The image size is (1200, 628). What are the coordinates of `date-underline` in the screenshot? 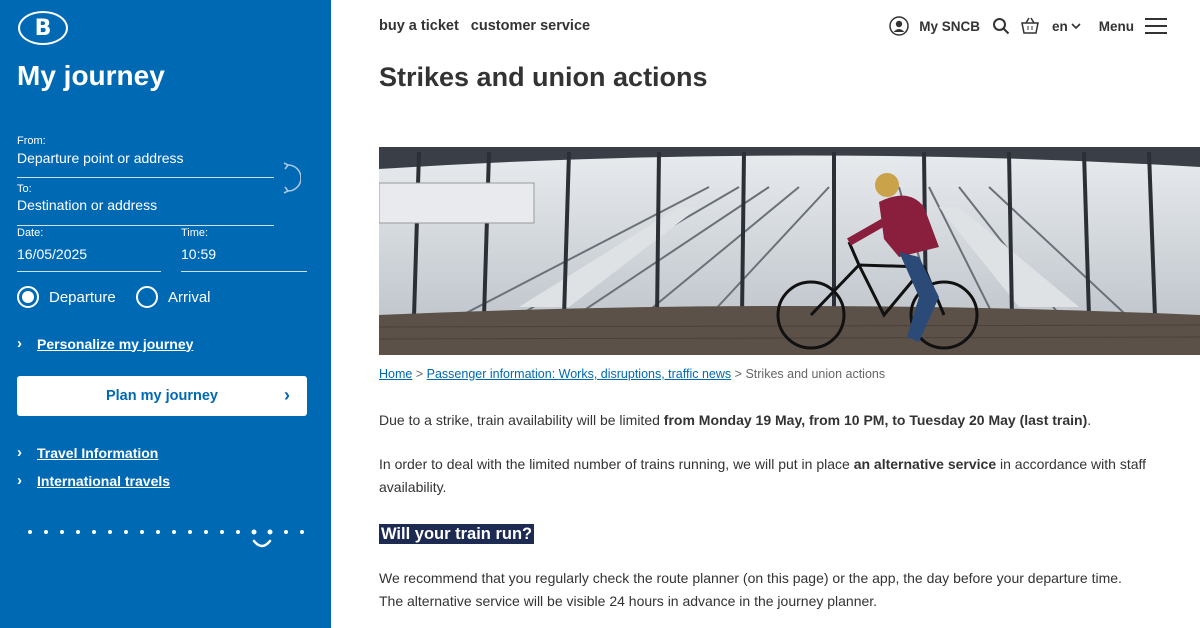 It's located at (89, 271).